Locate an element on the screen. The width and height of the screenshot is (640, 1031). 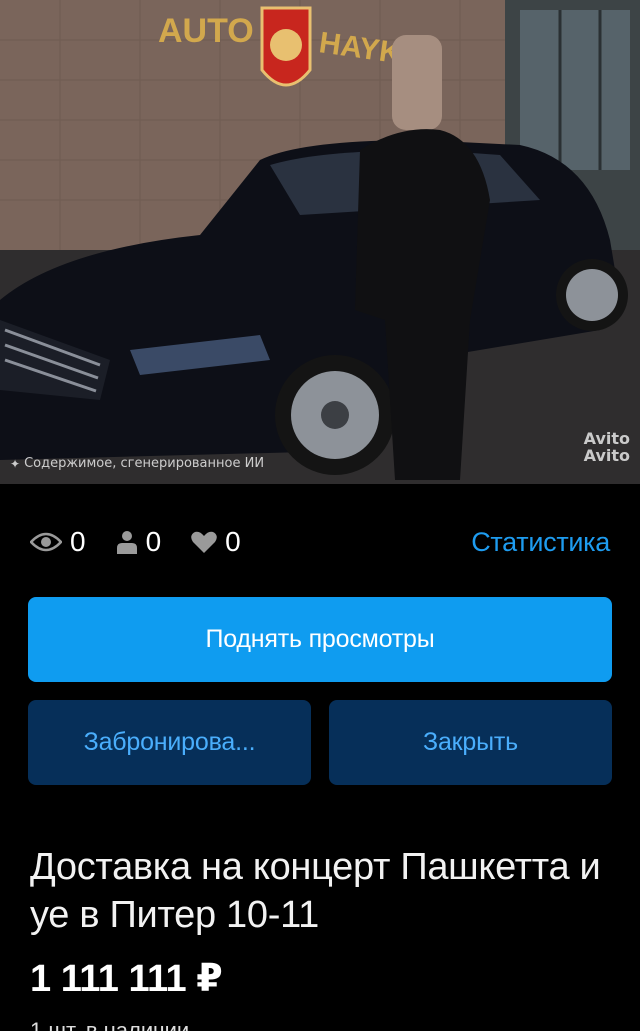
person-icon is located at coordinates (126, 542).